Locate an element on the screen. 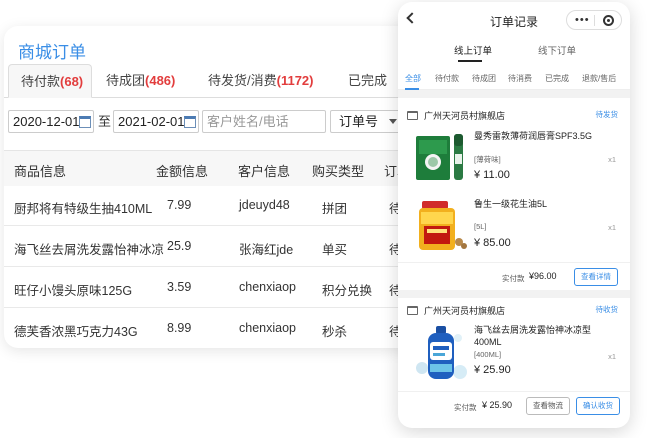 This screenshot has width=650, height=438. product-image-lip-balm is located at coordinates (441, 157).